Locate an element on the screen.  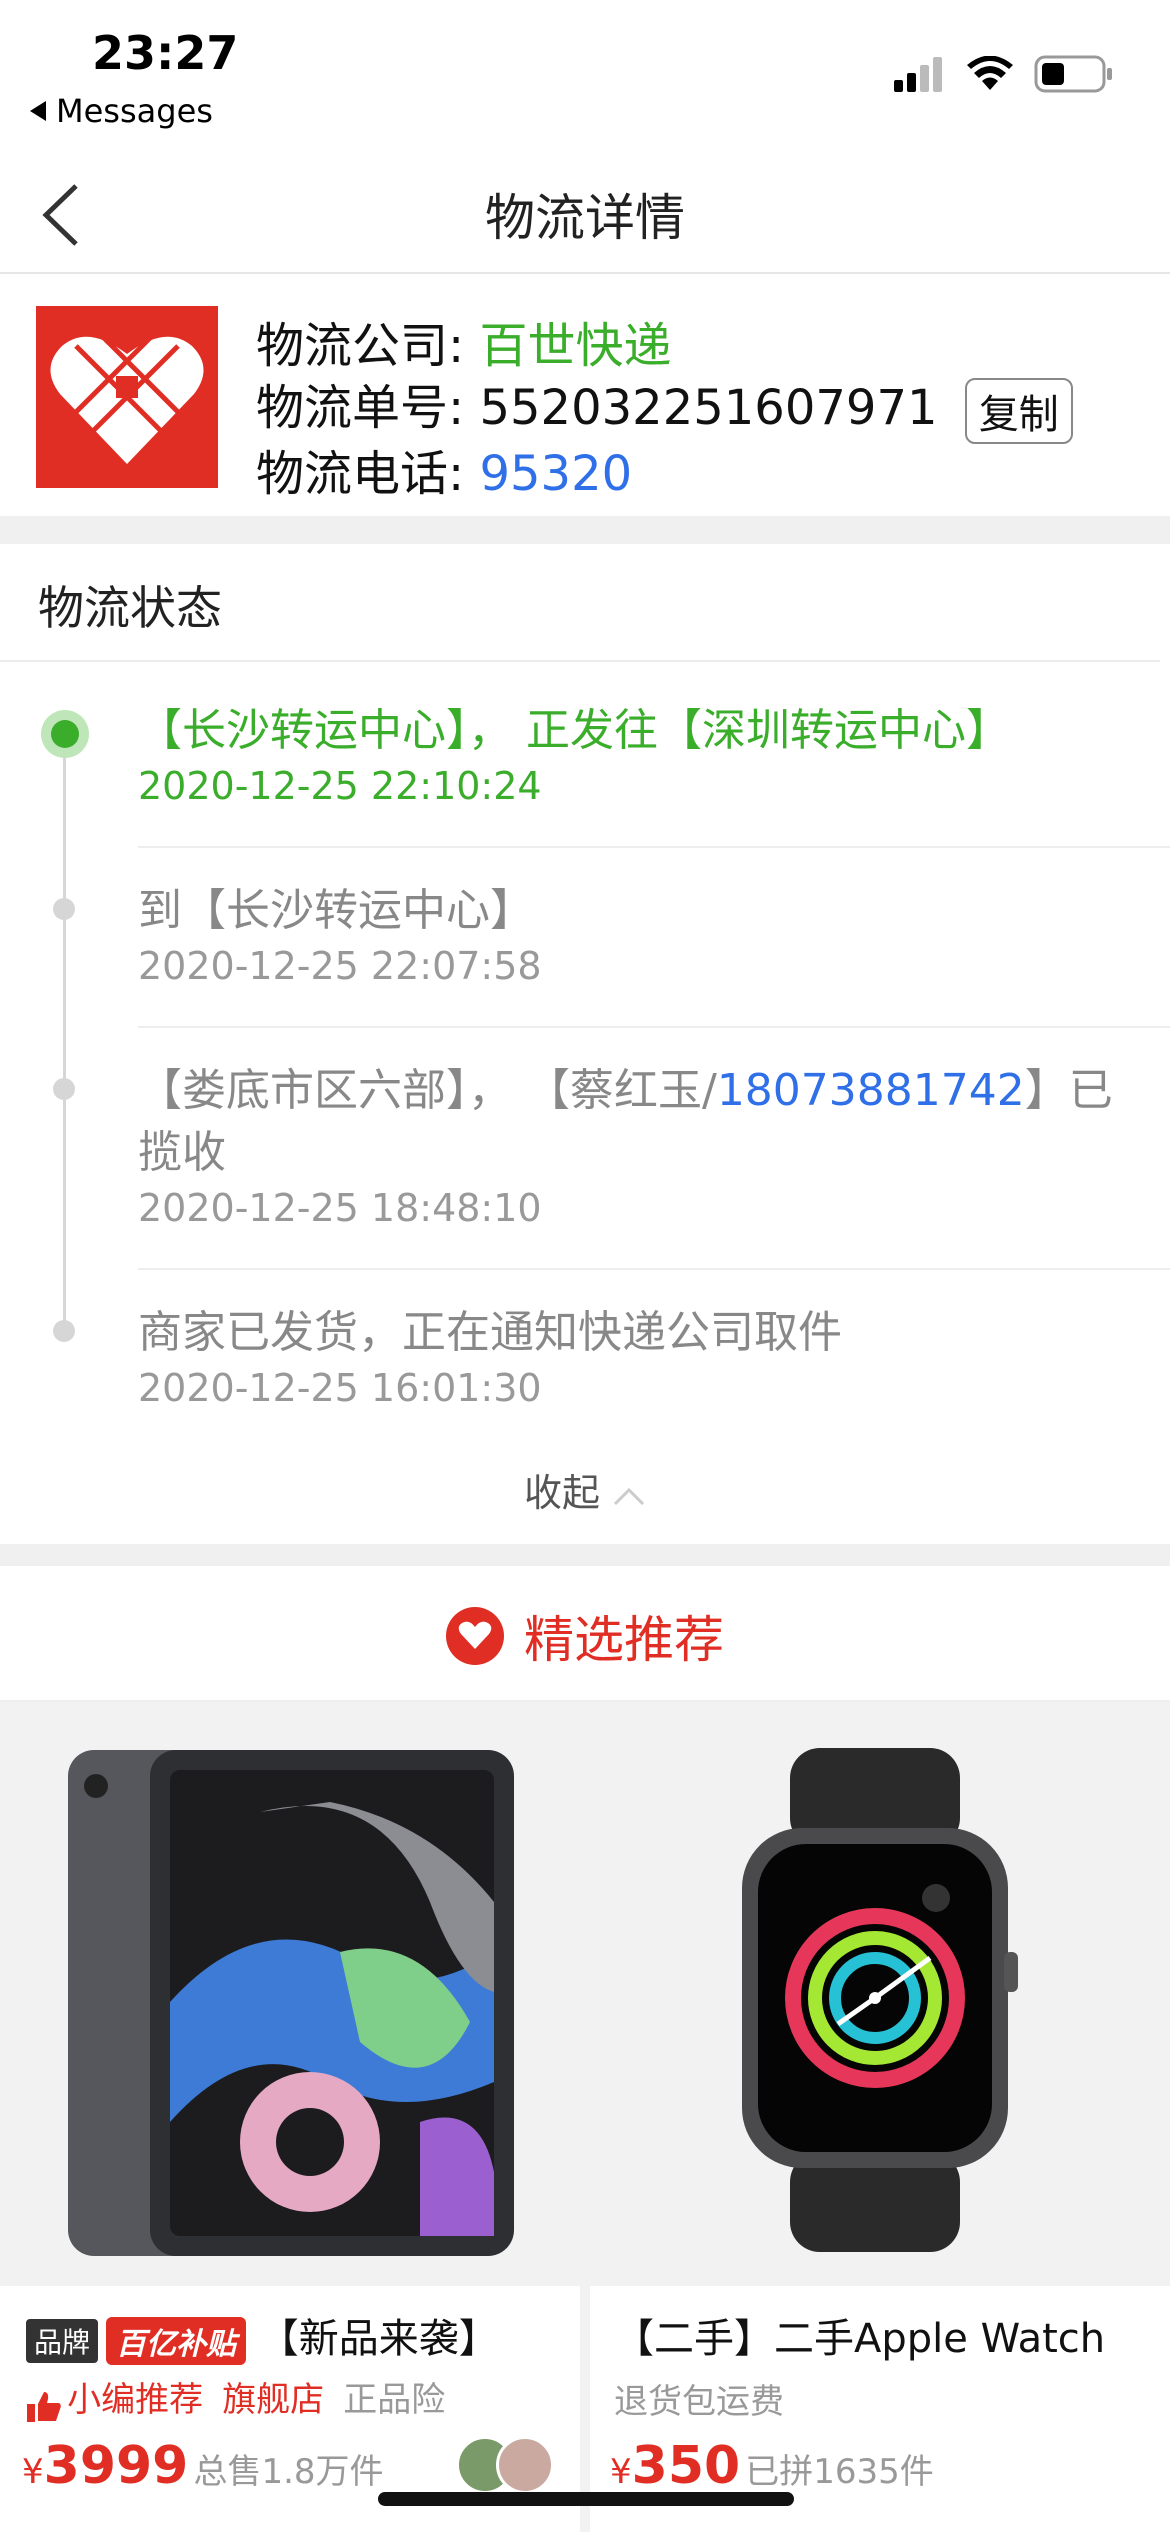
heart-logo-icon is located at coordinates (127, 399).